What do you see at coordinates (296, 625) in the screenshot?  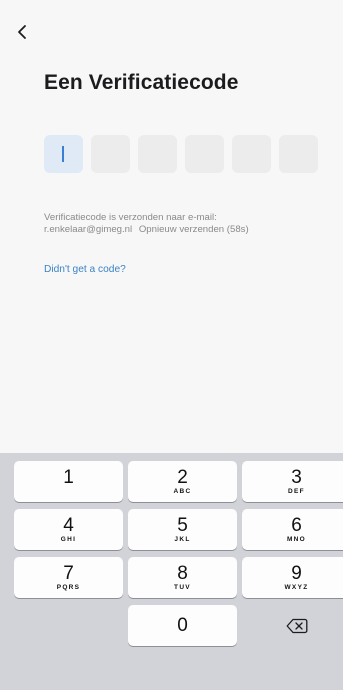 I see `backspace-icon` at bounding box center [296, 625].